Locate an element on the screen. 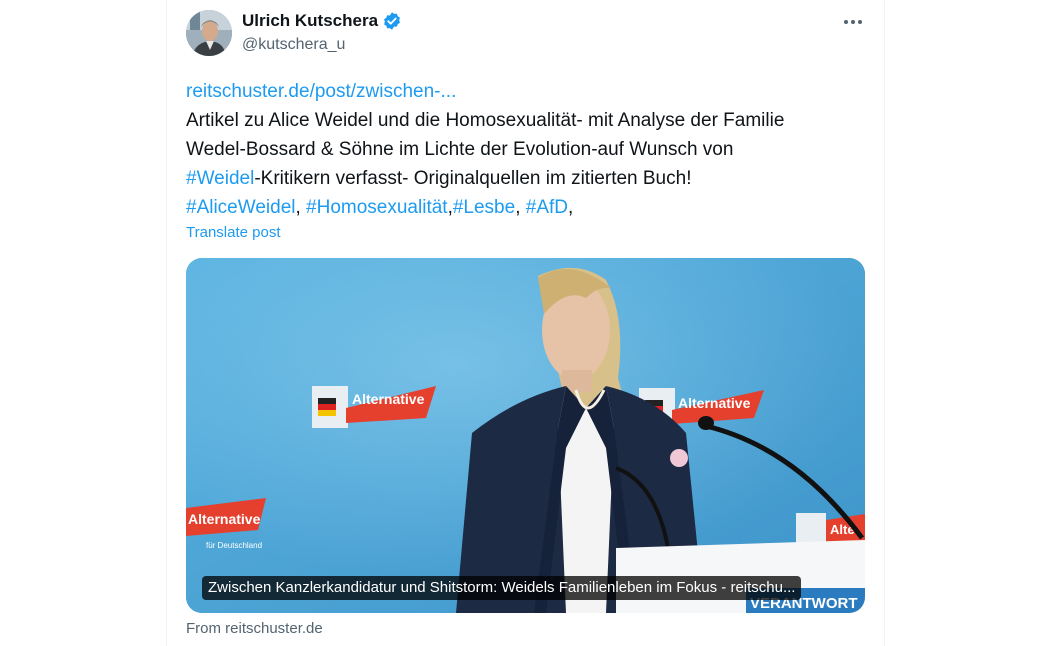  translate-post-link: Translate post is located at coordinates (233, 232).